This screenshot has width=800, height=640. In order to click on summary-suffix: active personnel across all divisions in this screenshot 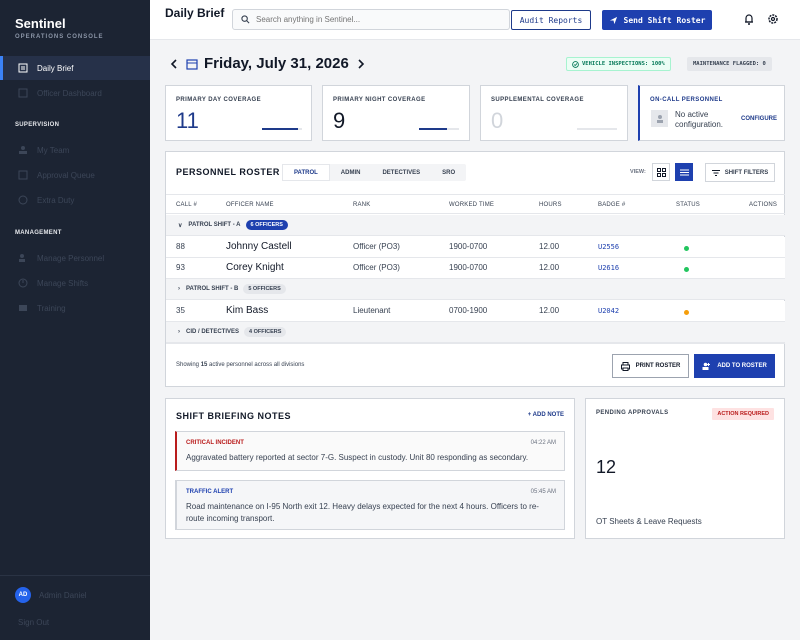, I will do `click(256, 365)`.